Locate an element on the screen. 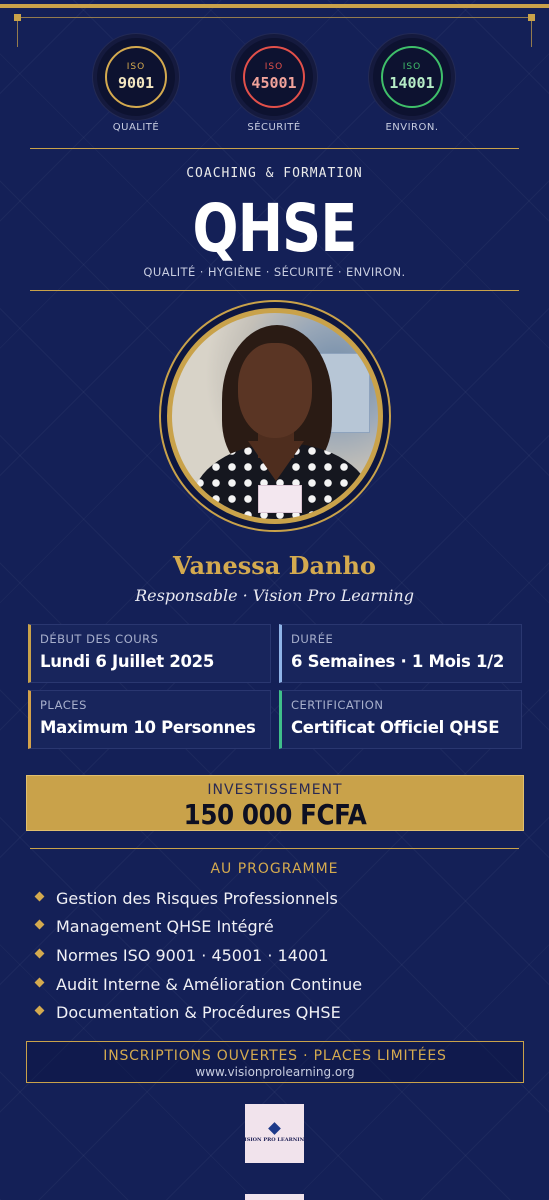  trainer-portrait-frame is located at coordinates (275, 416).